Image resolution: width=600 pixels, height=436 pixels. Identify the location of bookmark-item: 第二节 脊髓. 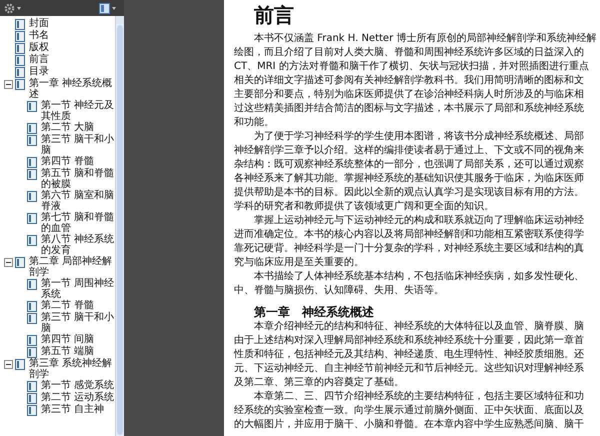
(67, 305).